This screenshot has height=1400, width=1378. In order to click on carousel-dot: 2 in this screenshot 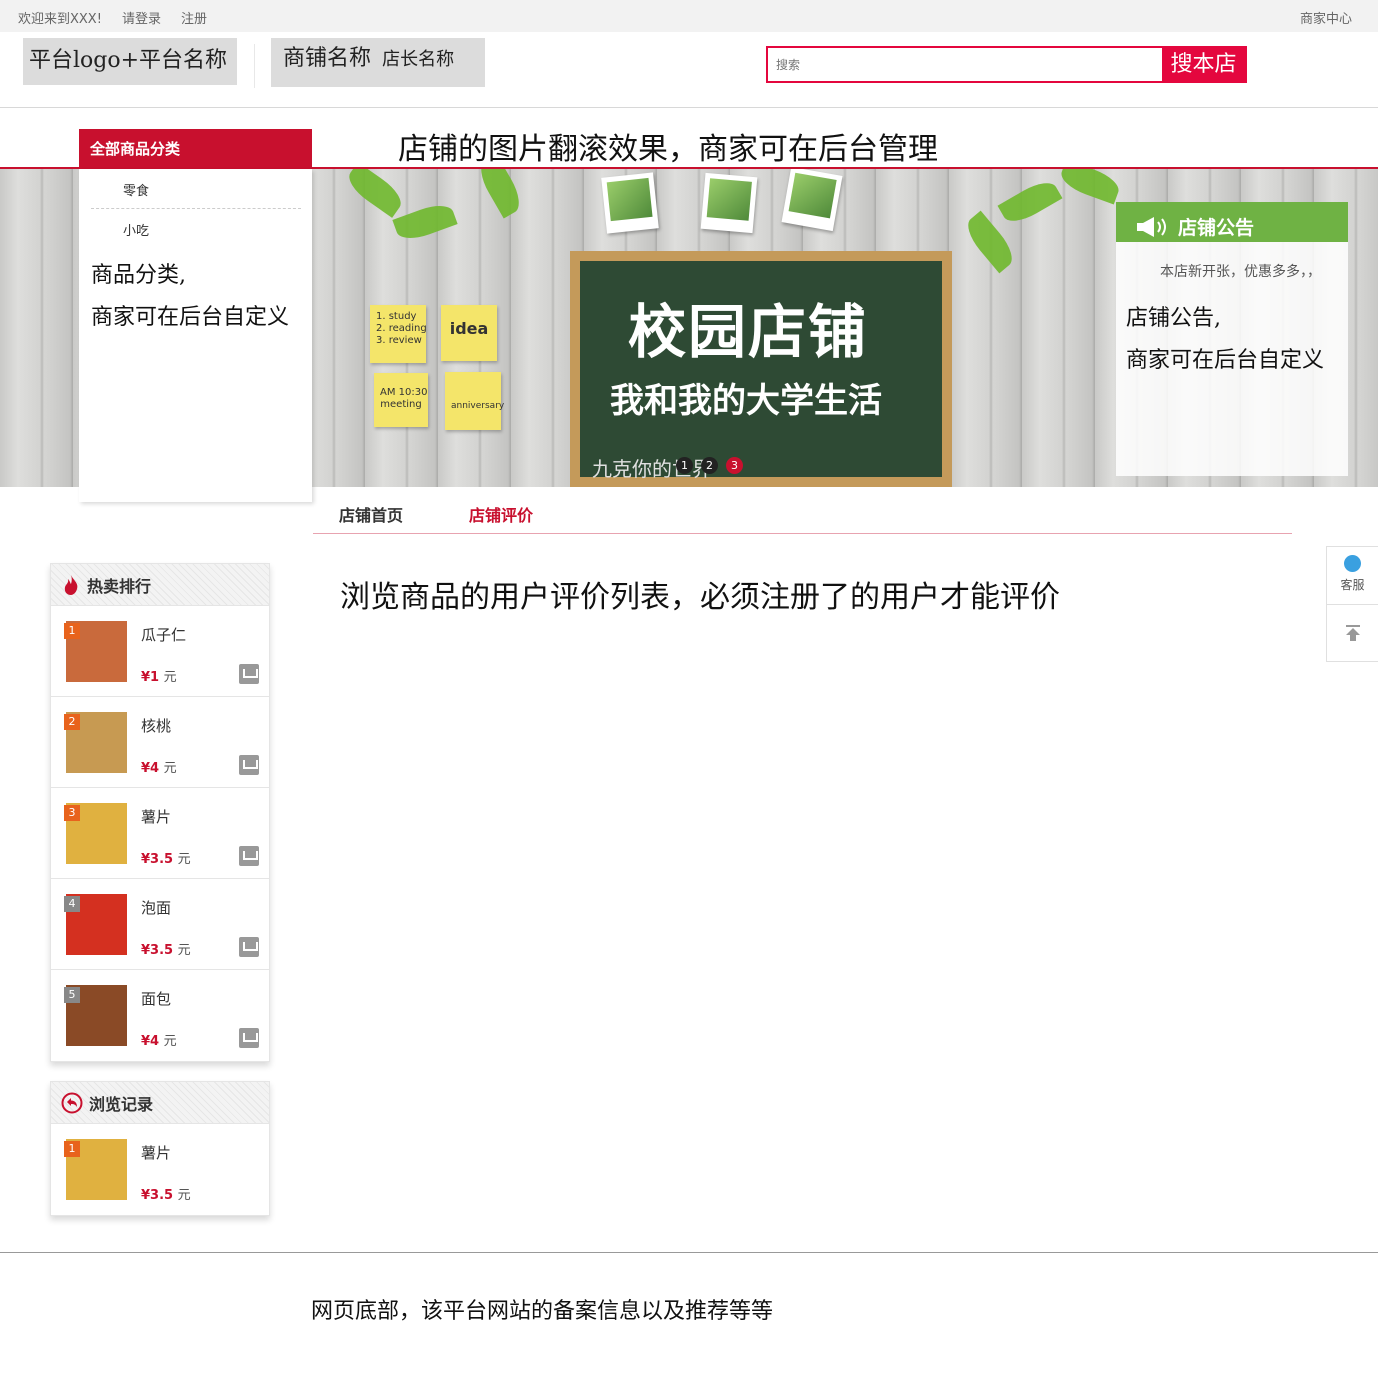, I will do `click(709, 465)`.